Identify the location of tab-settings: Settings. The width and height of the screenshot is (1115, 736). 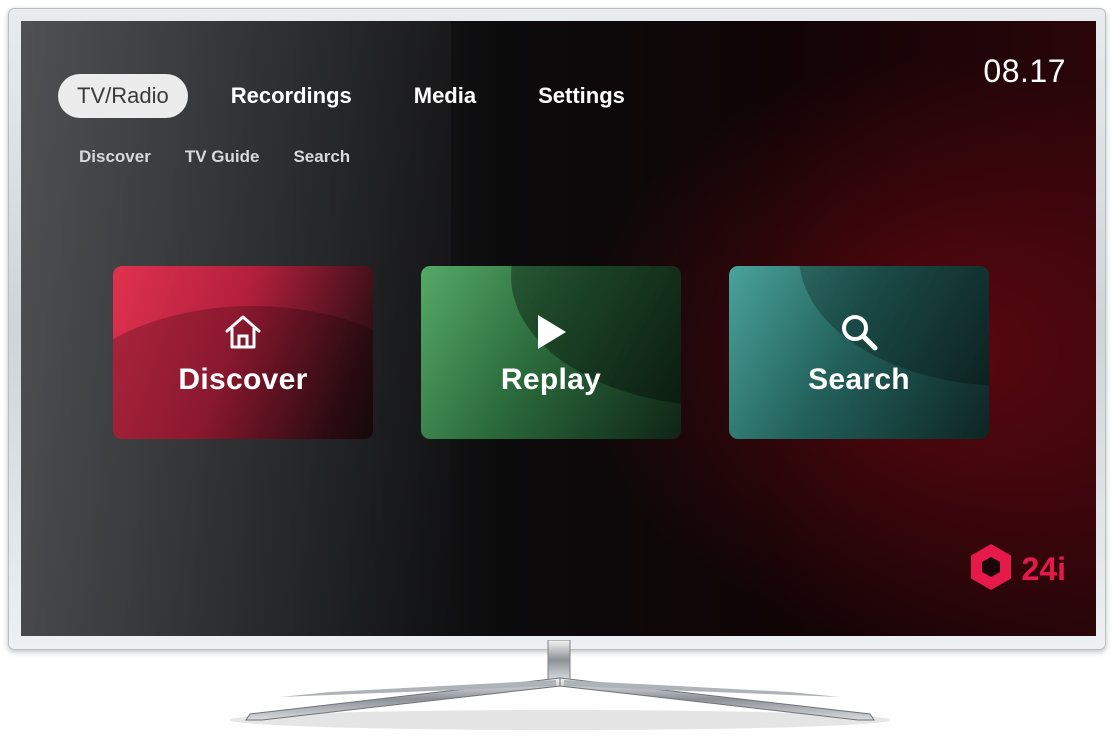
(581, 96).